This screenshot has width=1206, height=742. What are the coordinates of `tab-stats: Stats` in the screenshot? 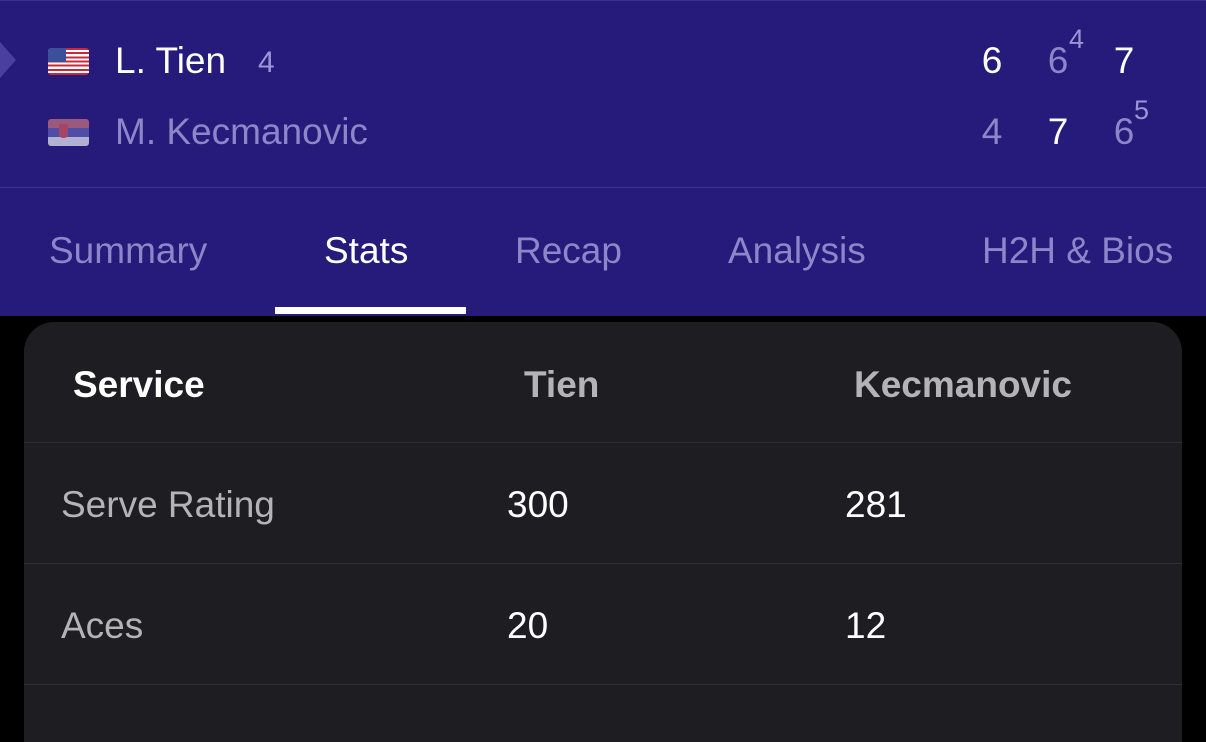 It's located at (366, 251).